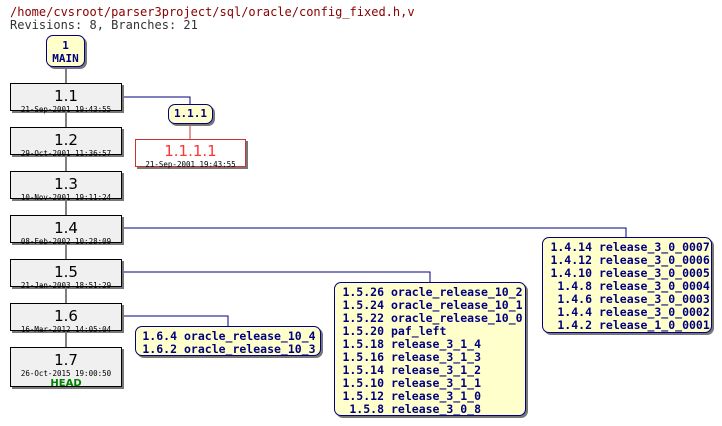 This screenshot has height=426, width=722. I want to click on revision-date: 29-Oct-2001 11:36:57, so click(66, 153).